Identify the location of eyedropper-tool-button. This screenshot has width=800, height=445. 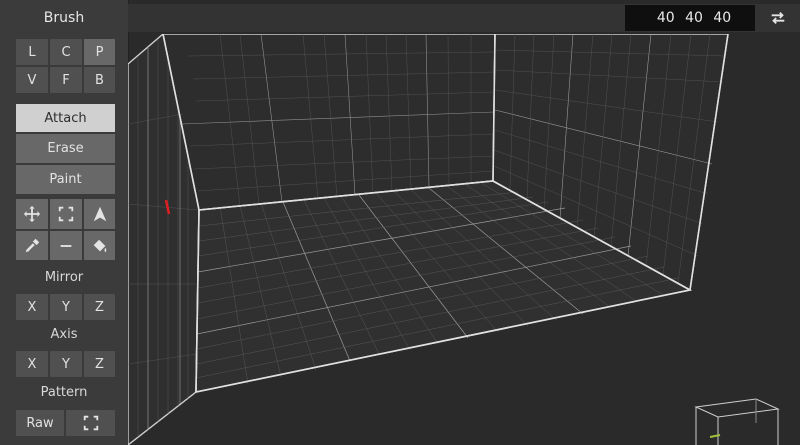
(32, 245).